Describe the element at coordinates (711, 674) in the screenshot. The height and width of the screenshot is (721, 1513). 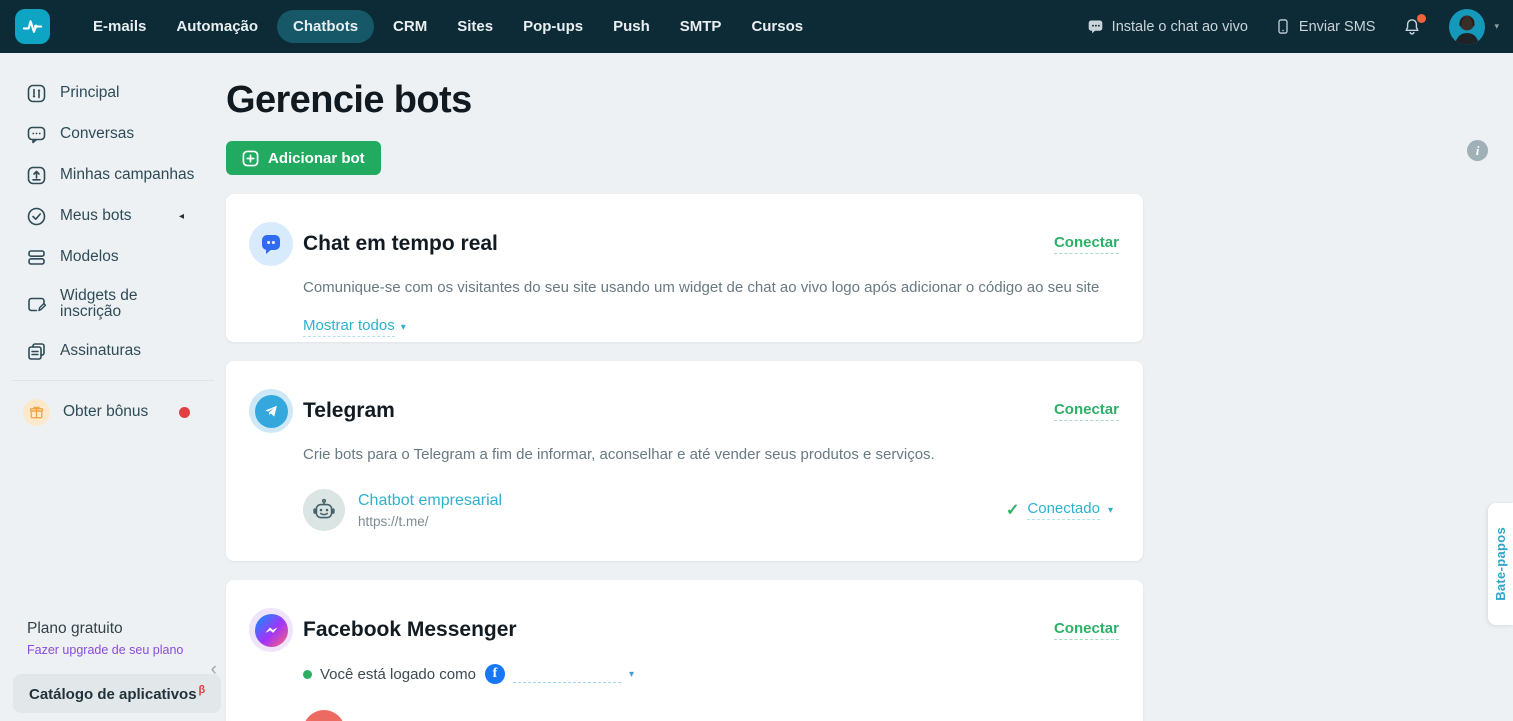
I see `facebook-login-row: Você está logado como f ▾` at that location.